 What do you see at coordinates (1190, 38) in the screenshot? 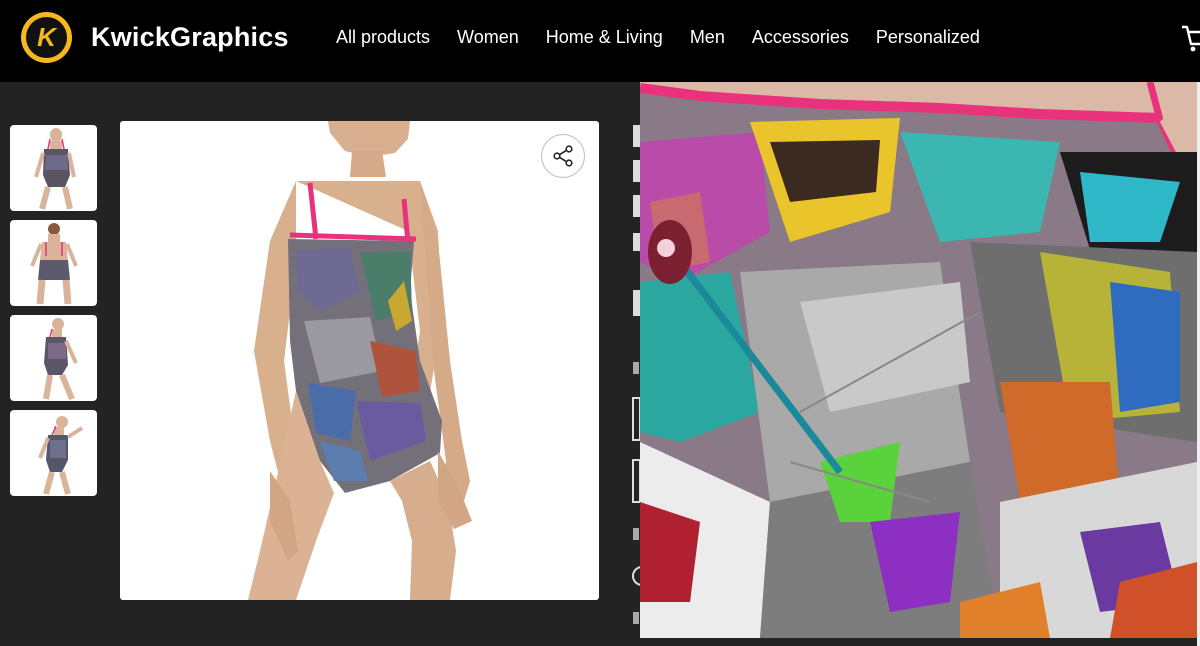
I see `shopping-cart-icon` at bounding box center [1190, 38].